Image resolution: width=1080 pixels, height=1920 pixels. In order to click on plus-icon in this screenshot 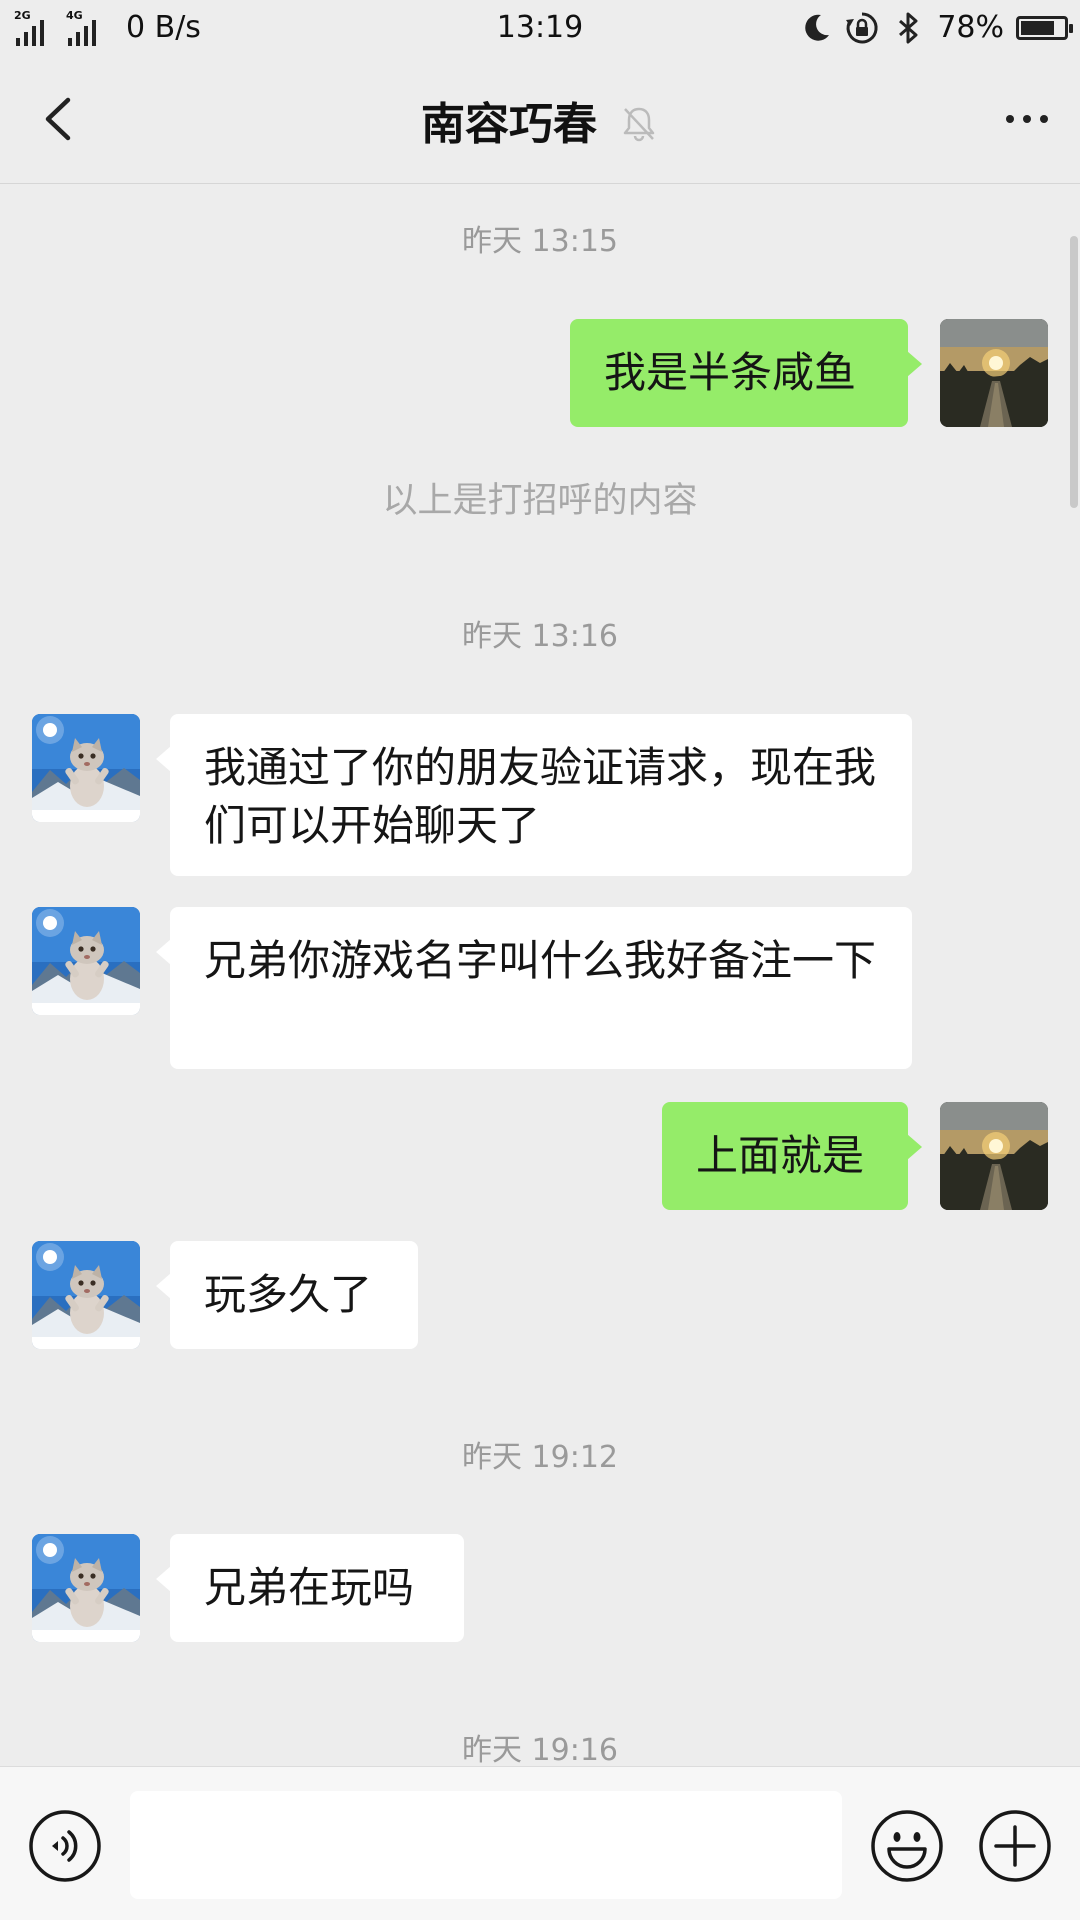, I will do `click(1015, 1846)`.